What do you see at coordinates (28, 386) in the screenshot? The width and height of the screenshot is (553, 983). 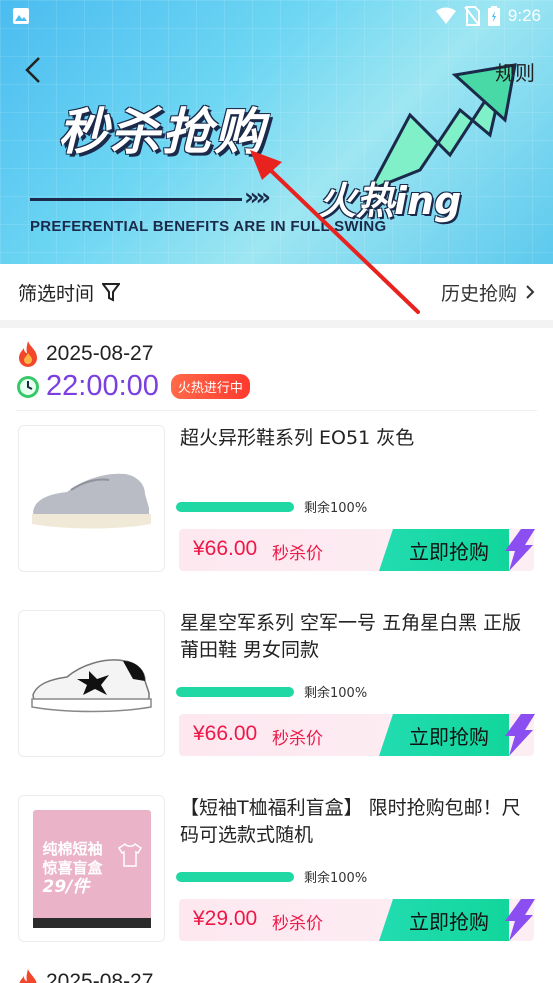 I see `clock-icon` at bounding box center [28, 386].